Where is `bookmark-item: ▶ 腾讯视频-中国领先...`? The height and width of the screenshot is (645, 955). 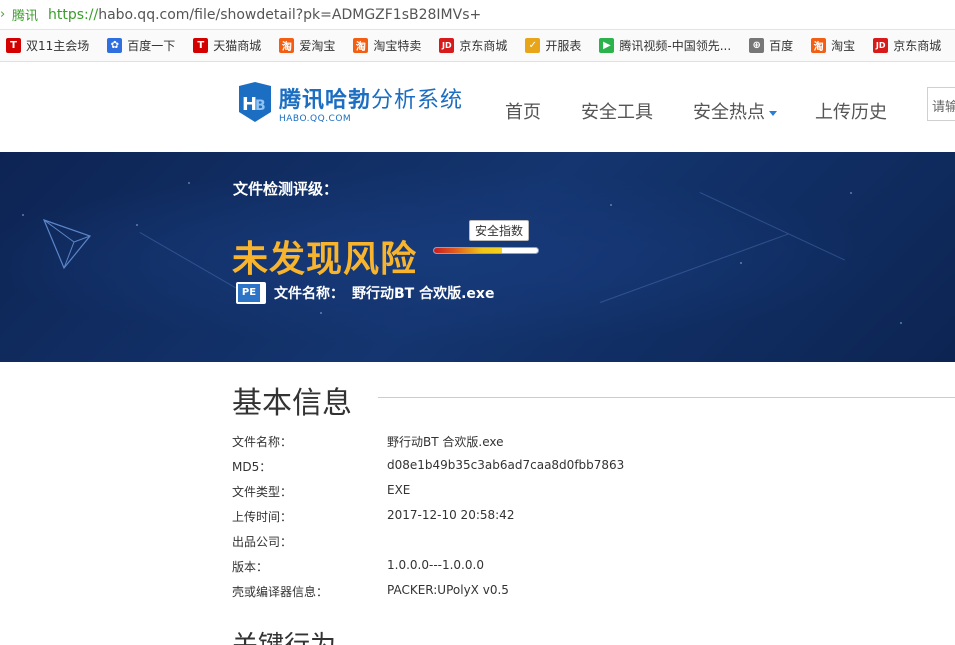 bookmark-item: ▶ 腾讯视频-中国领先... is located at coordinates (665, 45).